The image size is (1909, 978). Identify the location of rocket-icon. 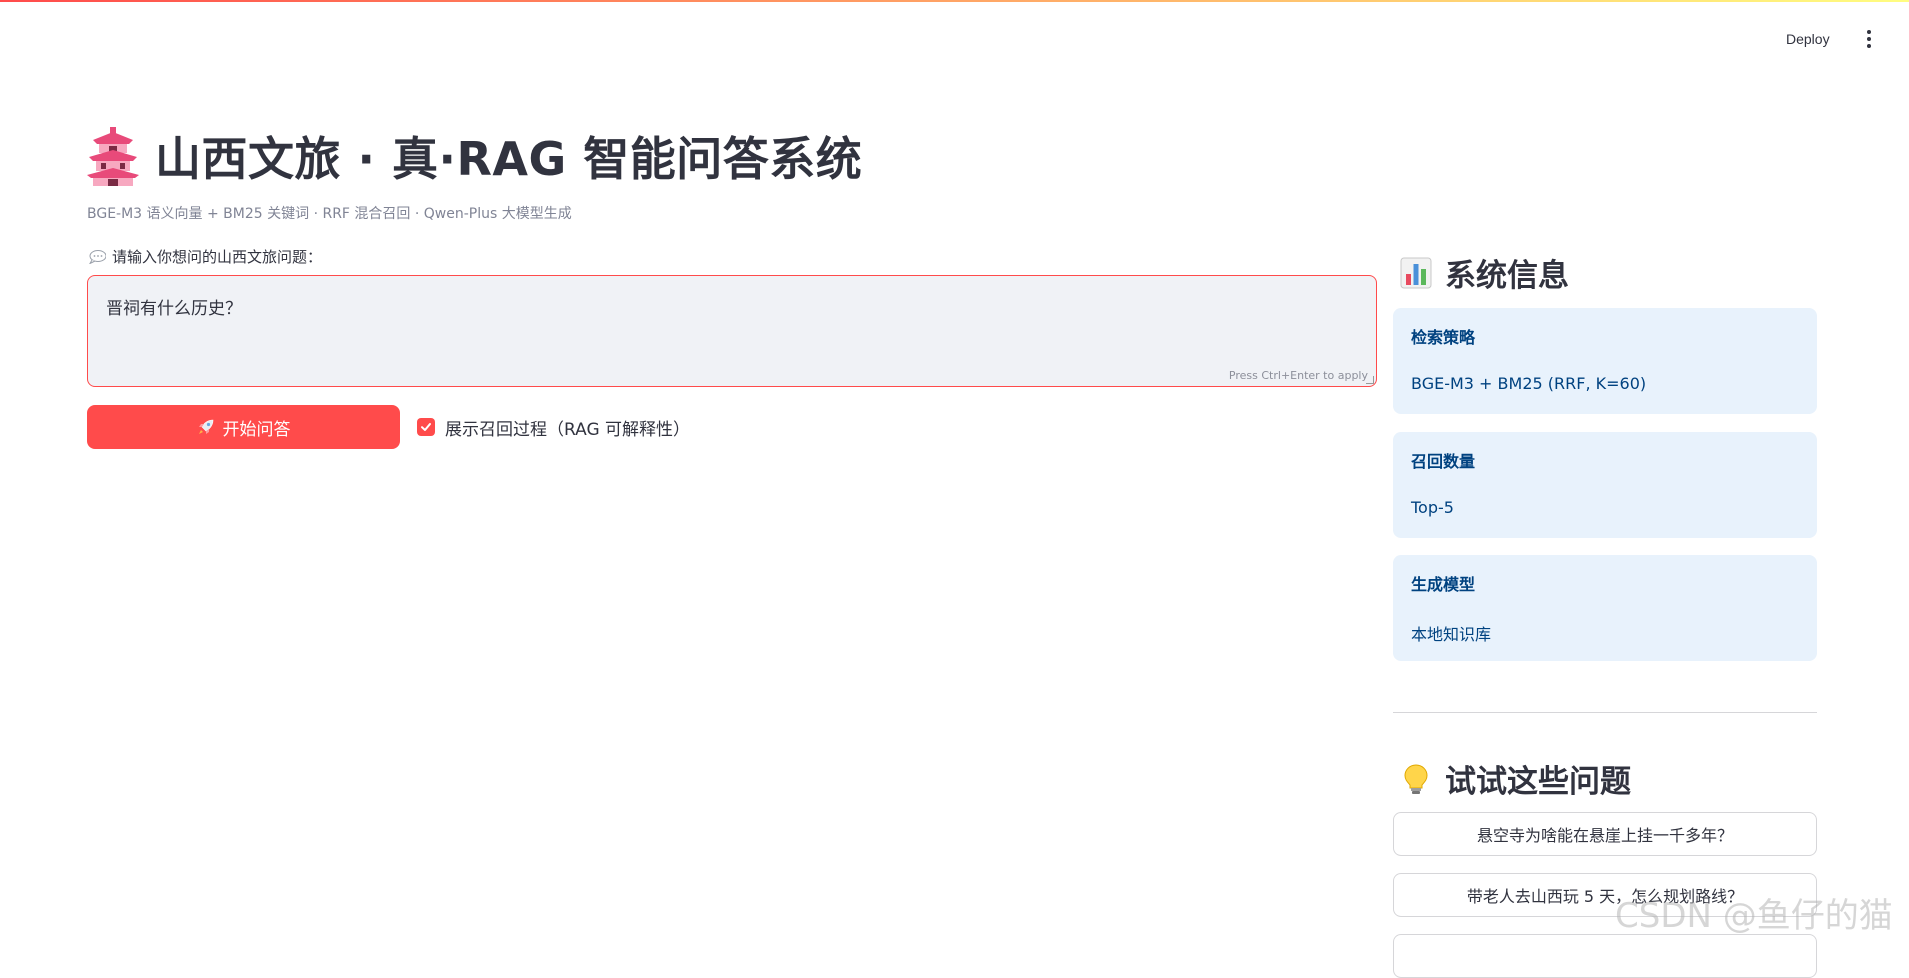
(205, 426).